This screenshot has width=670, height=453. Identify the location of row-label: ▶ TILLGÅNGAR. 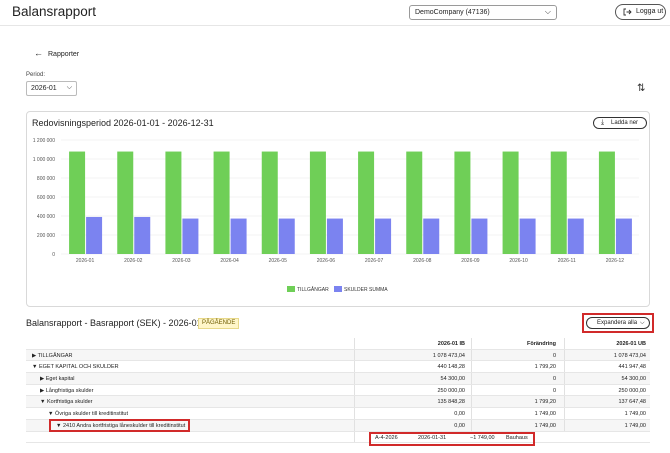
(52, 355).